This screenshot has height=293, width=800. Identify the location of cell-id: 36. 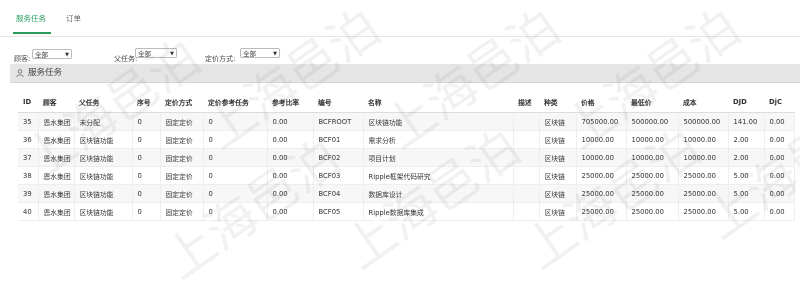
(28, 139).